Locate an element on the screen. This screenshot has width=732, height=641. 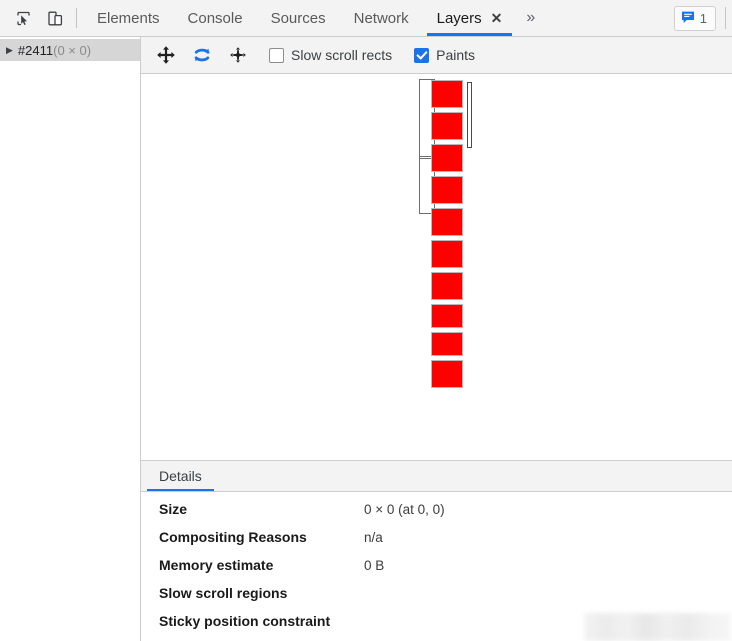
obscured-region is located at coordinates (658, 627).